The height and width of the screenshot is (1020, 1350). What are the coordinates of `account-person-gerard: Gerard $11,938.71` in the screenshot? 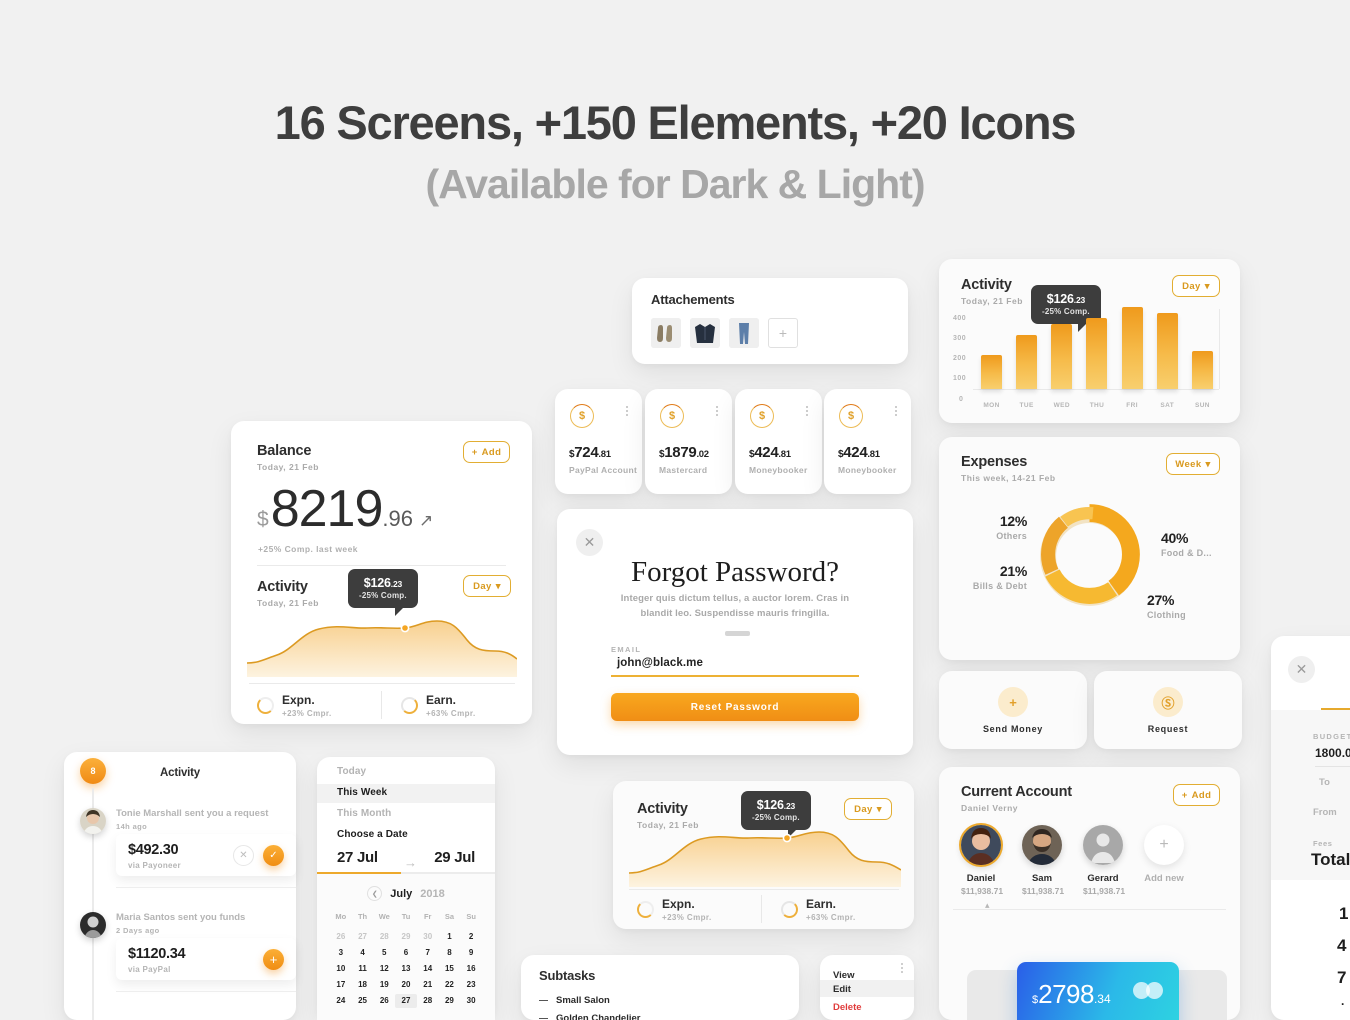 It's located at (1104, 860).